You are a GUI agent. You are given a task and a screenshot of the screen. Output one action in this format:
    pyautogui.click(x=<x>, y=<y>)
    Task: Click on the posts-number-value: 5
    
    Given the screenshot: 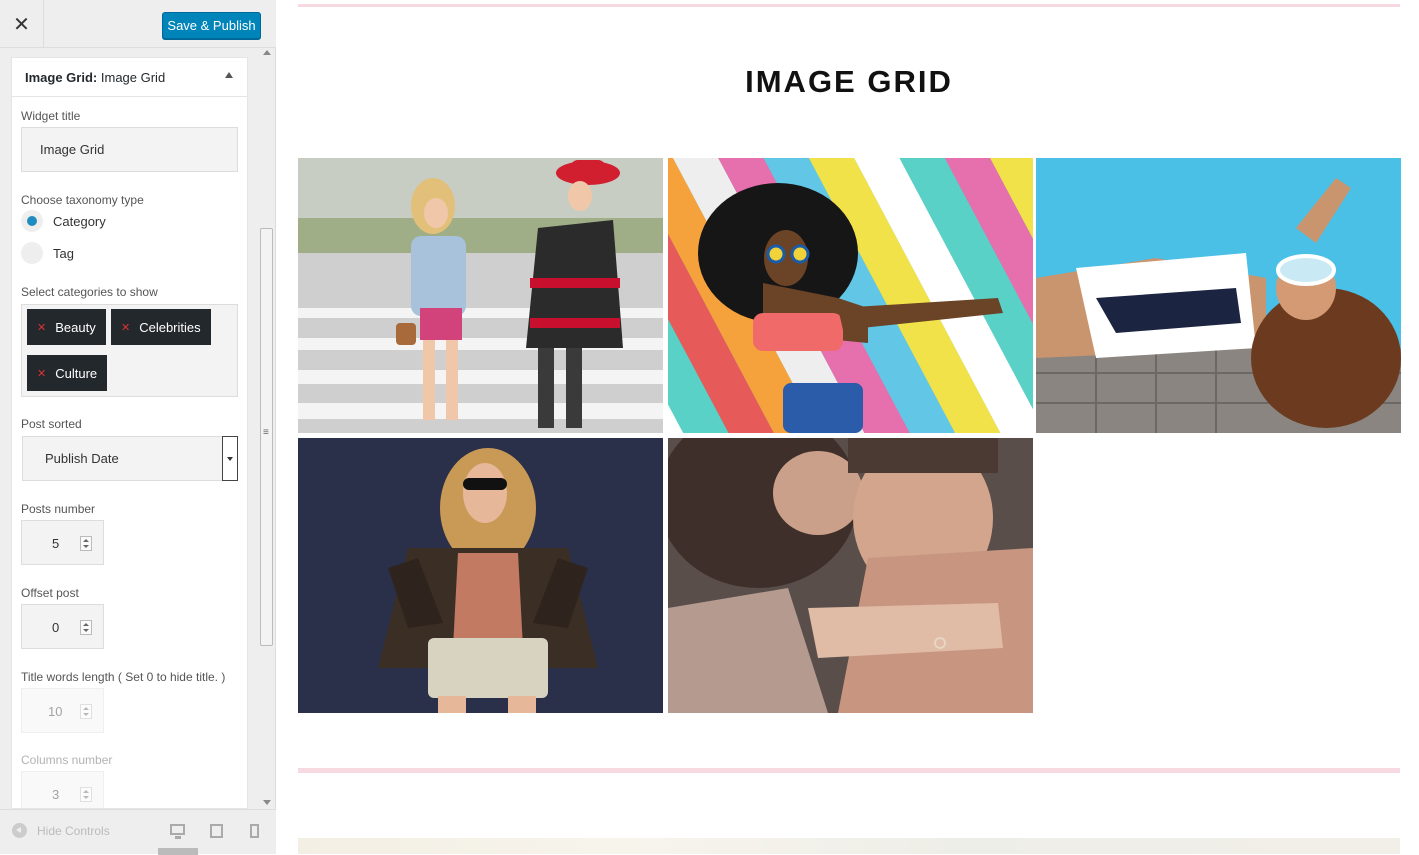 What is the action you would take?
    pyautogui.click(x=56, y=543)
    